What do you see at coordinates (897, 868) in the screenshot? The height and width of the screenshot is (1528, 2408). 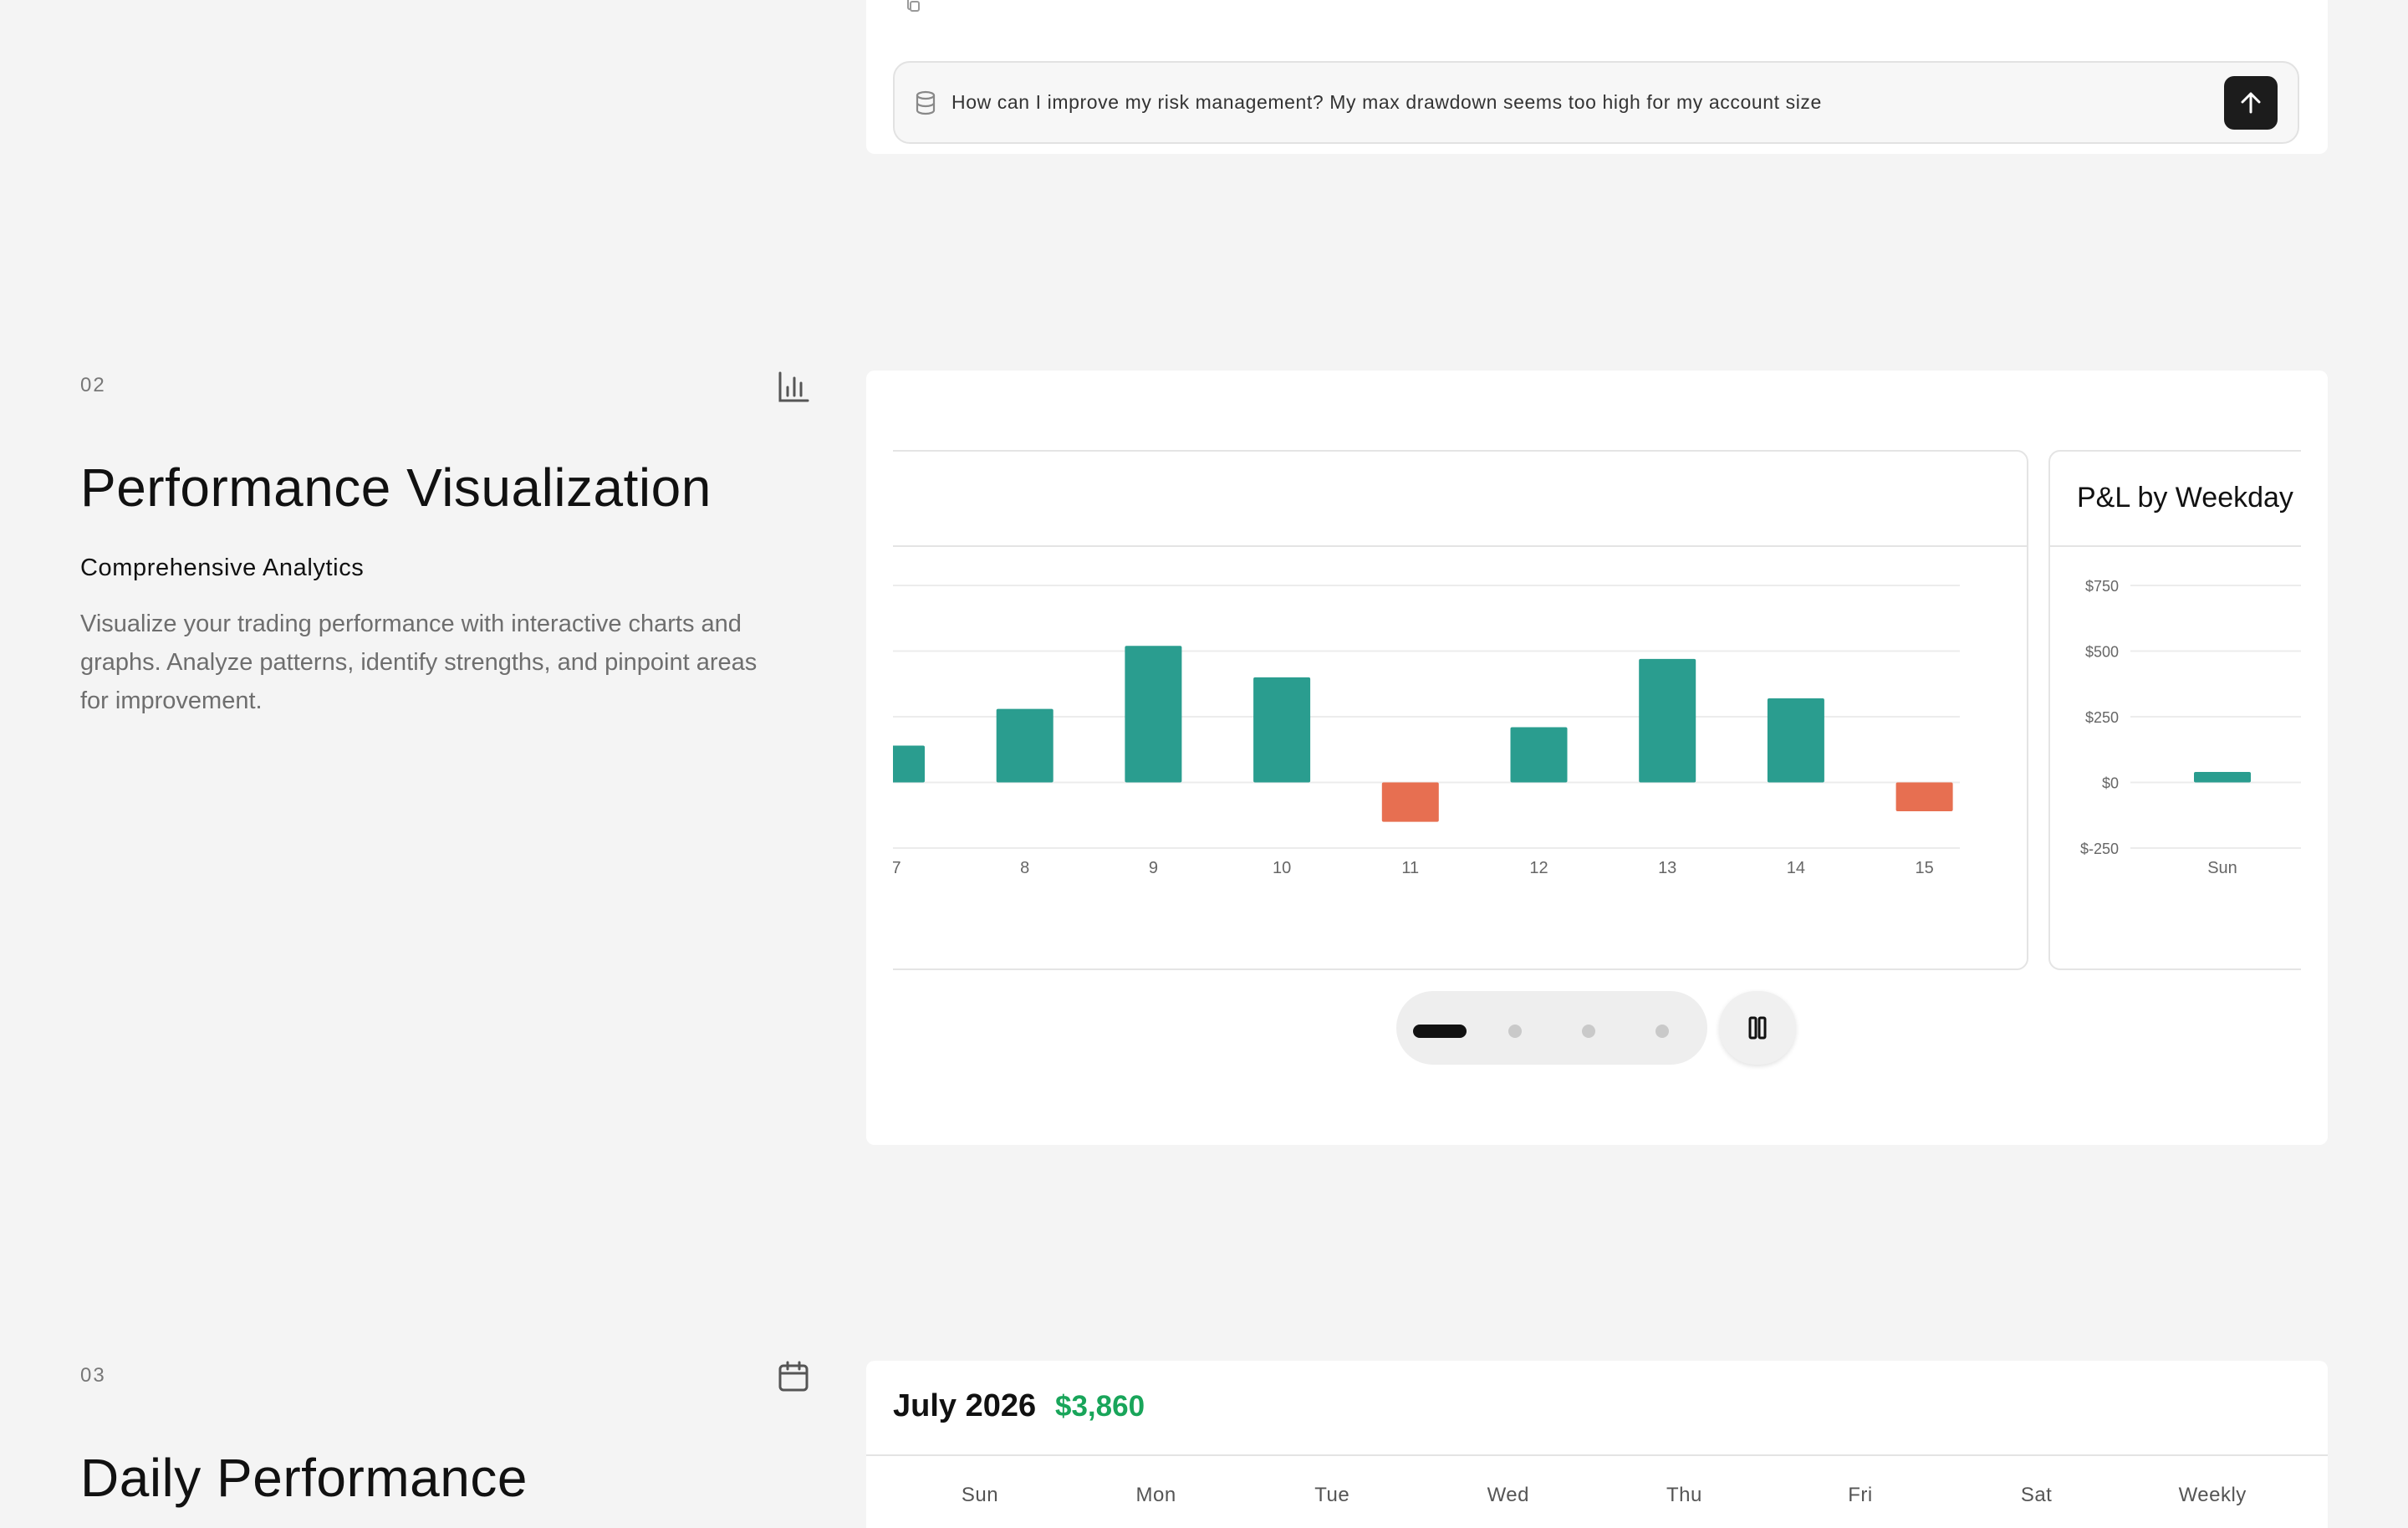 I see `x-tick-label: 7` at bounding box center [897, 868].